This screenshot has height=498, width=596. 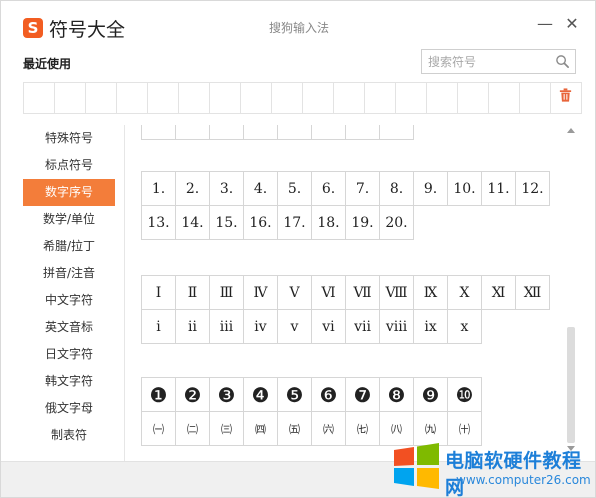 What do you see at coordinates (328, 394) in the screenshot?
I see `symbol-cell: ❻` at bounding box center [328, 394].